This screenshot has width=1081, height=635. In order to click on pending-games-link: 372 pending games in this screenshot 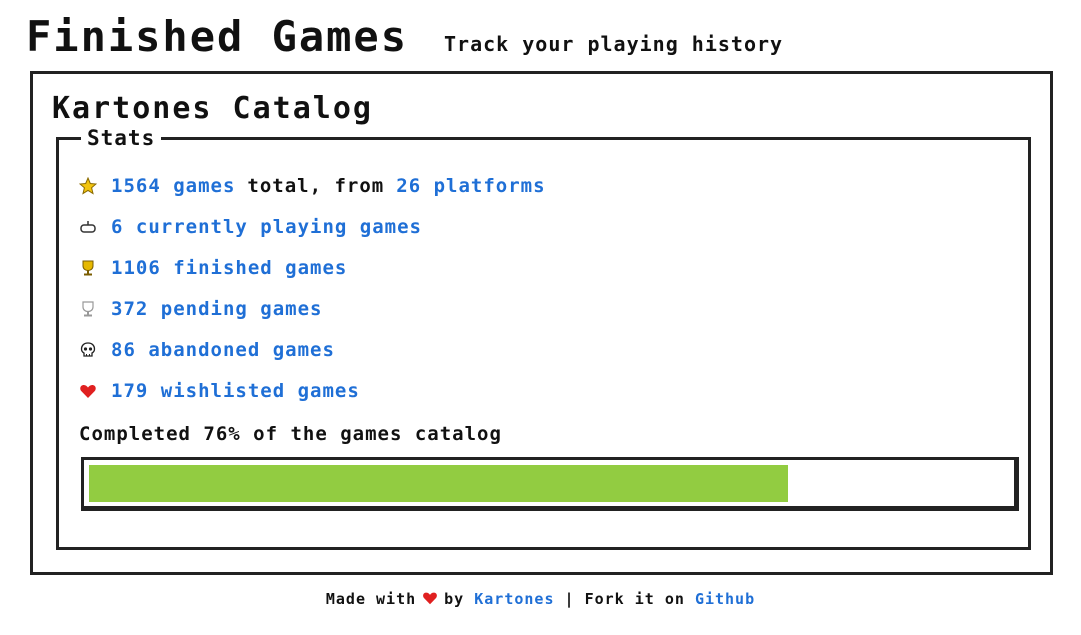, I will do `click(216, 309)`.